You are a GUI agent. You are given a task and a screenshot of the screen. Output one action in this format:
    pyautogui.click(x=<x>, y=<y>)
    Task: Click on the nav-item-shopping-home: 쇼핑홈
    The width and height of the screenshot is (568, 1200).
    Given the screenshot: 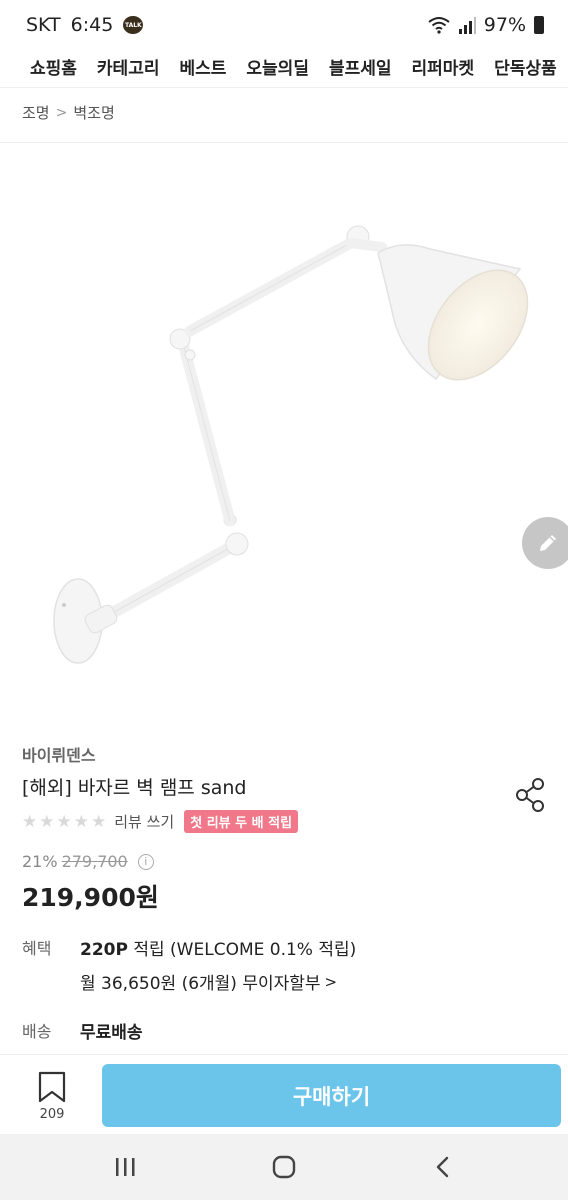 What is the action you would take?
    pyautogui.click(x=53, y=66)
    